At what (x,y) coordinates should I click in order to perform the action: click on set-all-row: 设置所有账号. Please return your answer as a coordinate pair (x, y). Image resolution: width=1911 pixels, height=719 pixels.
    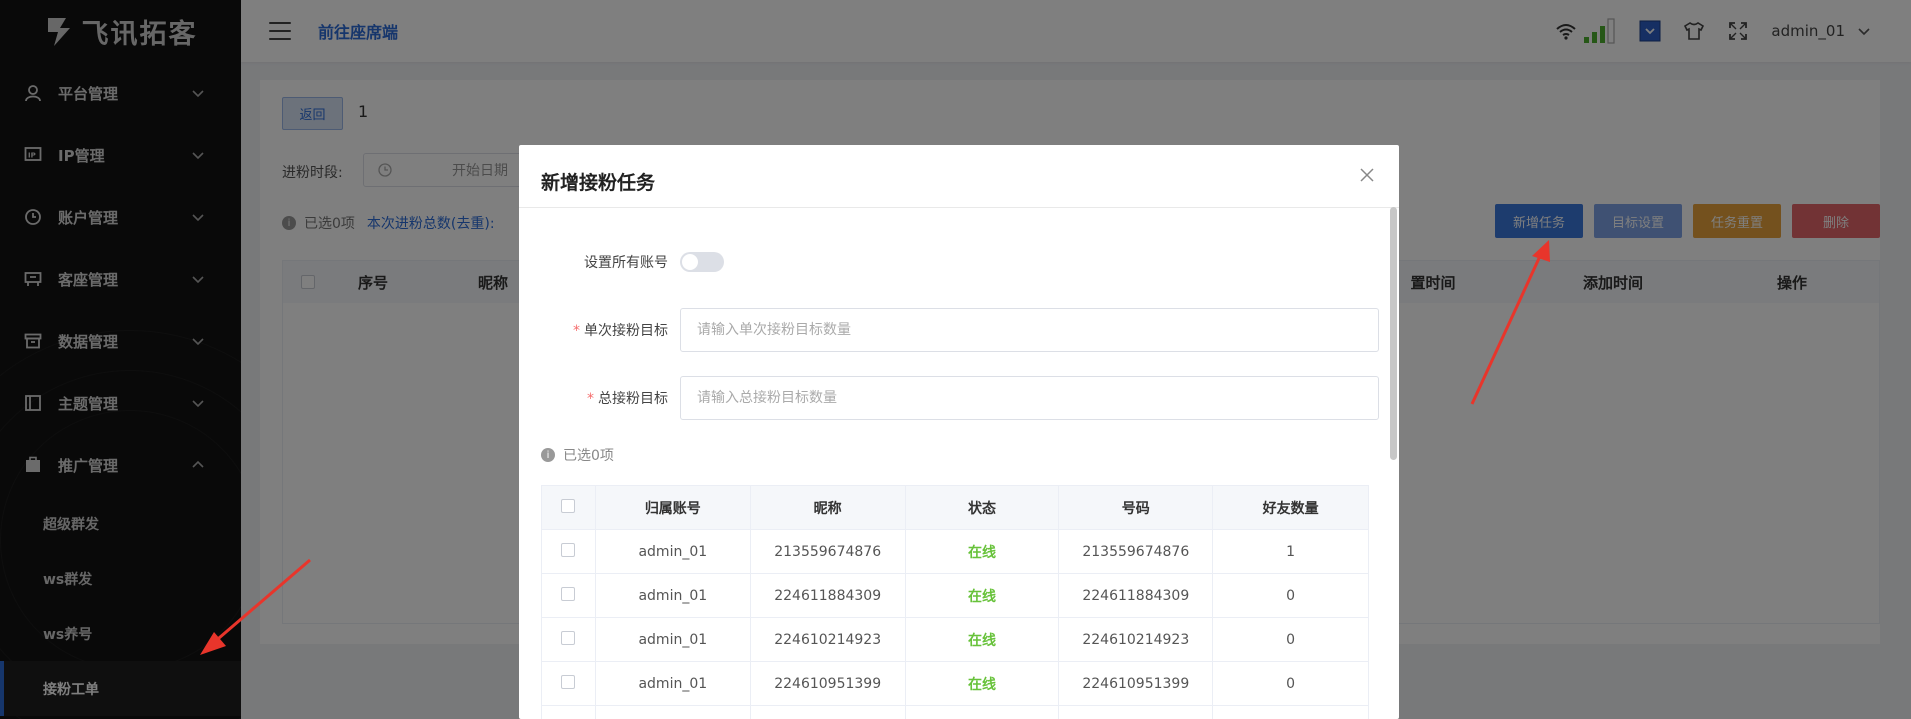
    Looking at the image, I should click on (632, 262).